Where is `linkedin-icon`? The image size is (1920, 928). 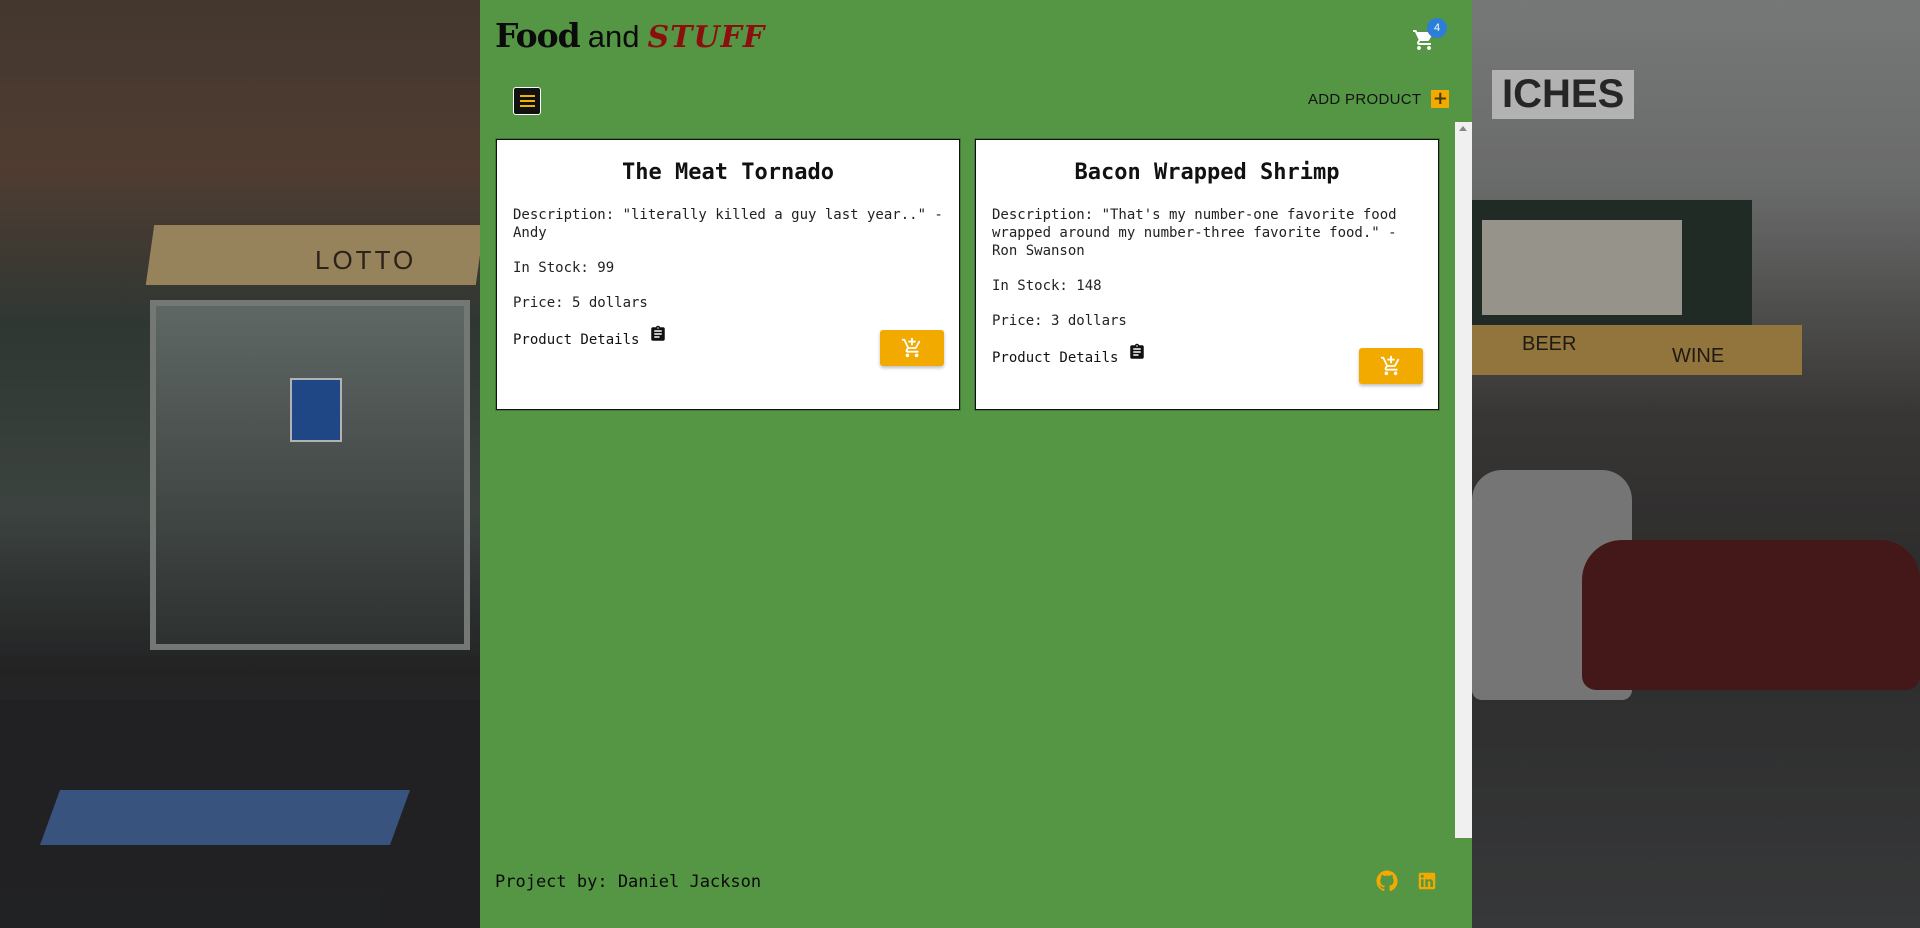
linkedin-icon is located at coordinates (1427, 881).